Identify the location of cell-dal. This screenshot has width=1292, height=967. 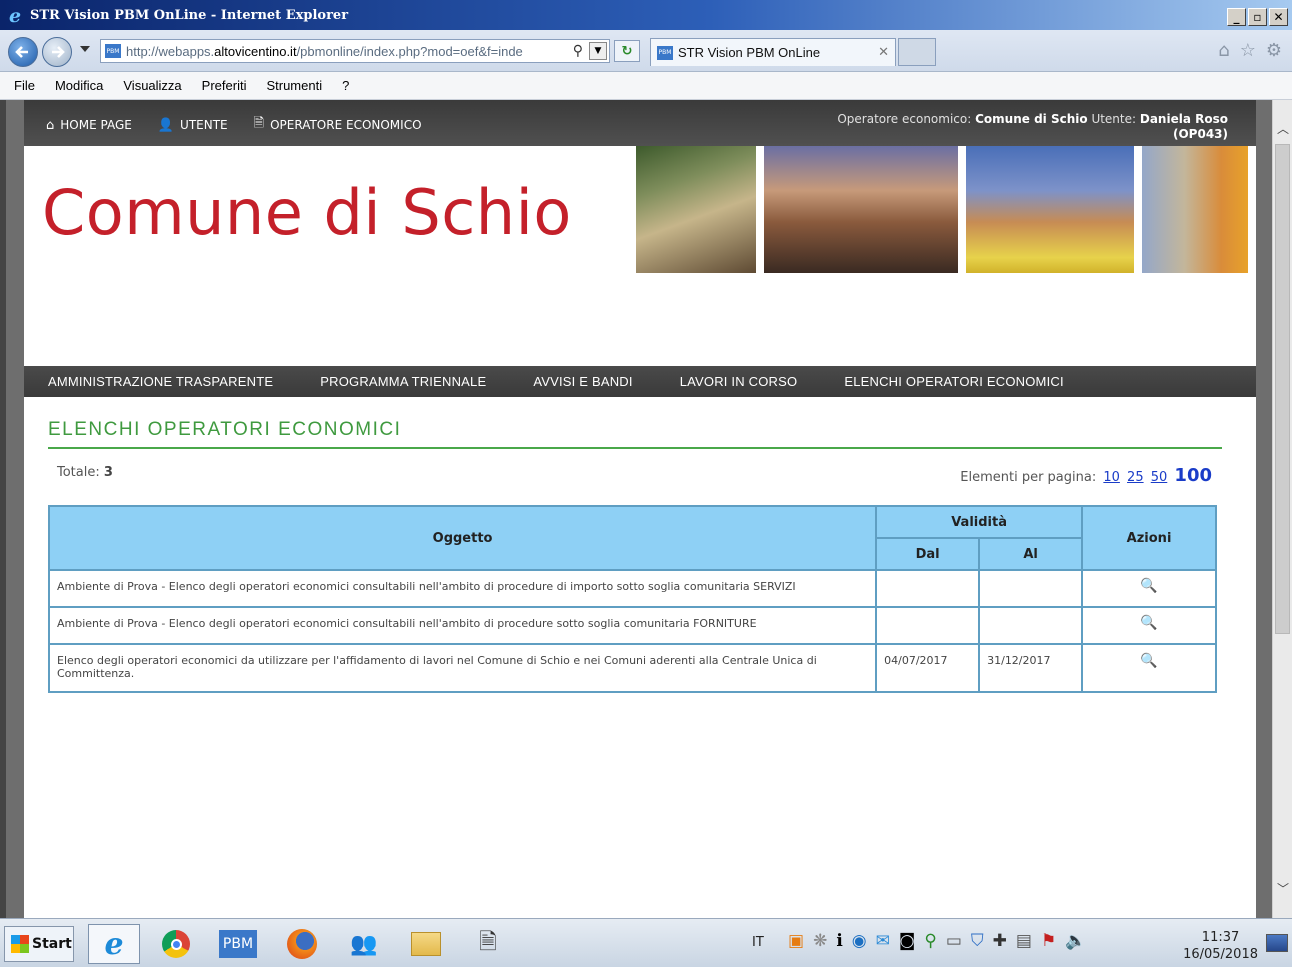
(928, 588).